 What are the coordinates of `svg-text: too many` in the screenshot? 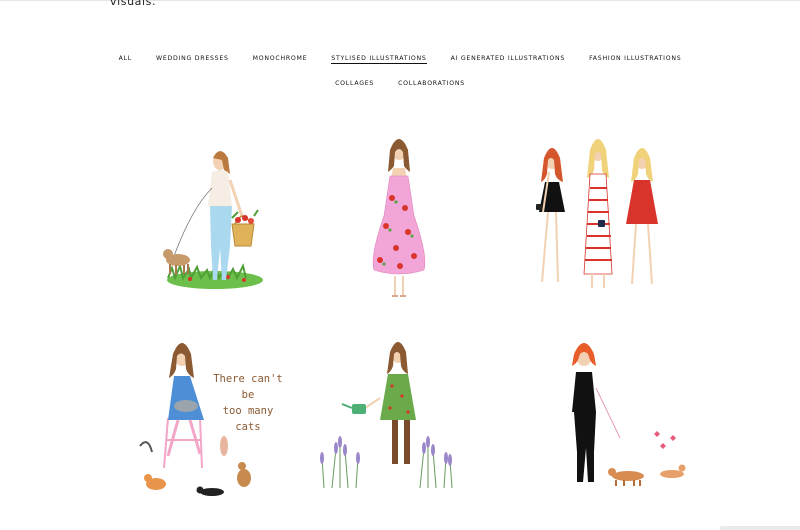 It's located at (248, 411).